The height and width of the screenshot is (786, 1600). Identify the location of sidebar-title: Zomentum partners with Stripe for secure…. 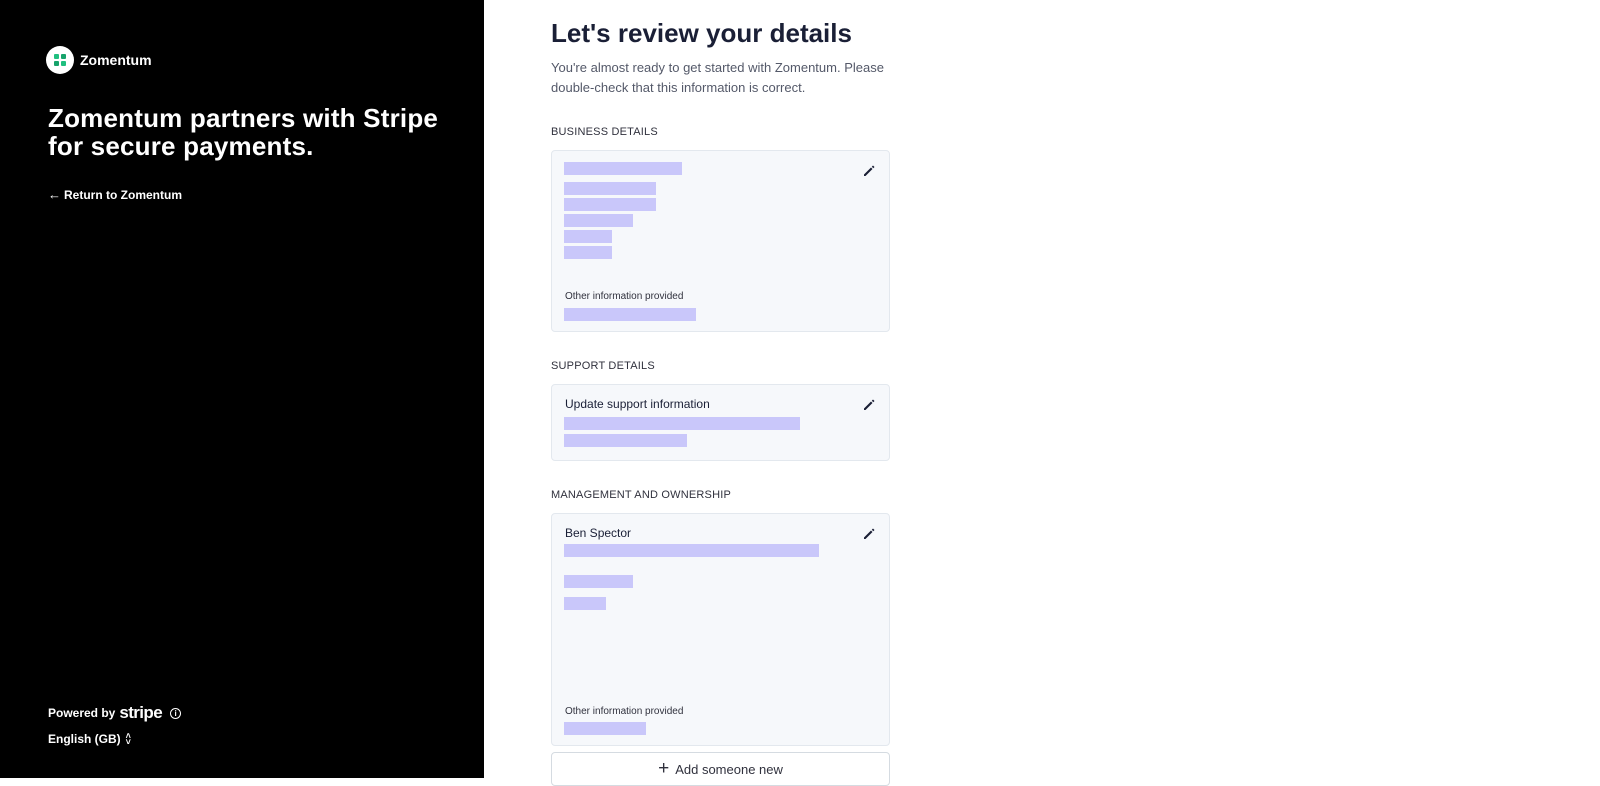
(243, 132).